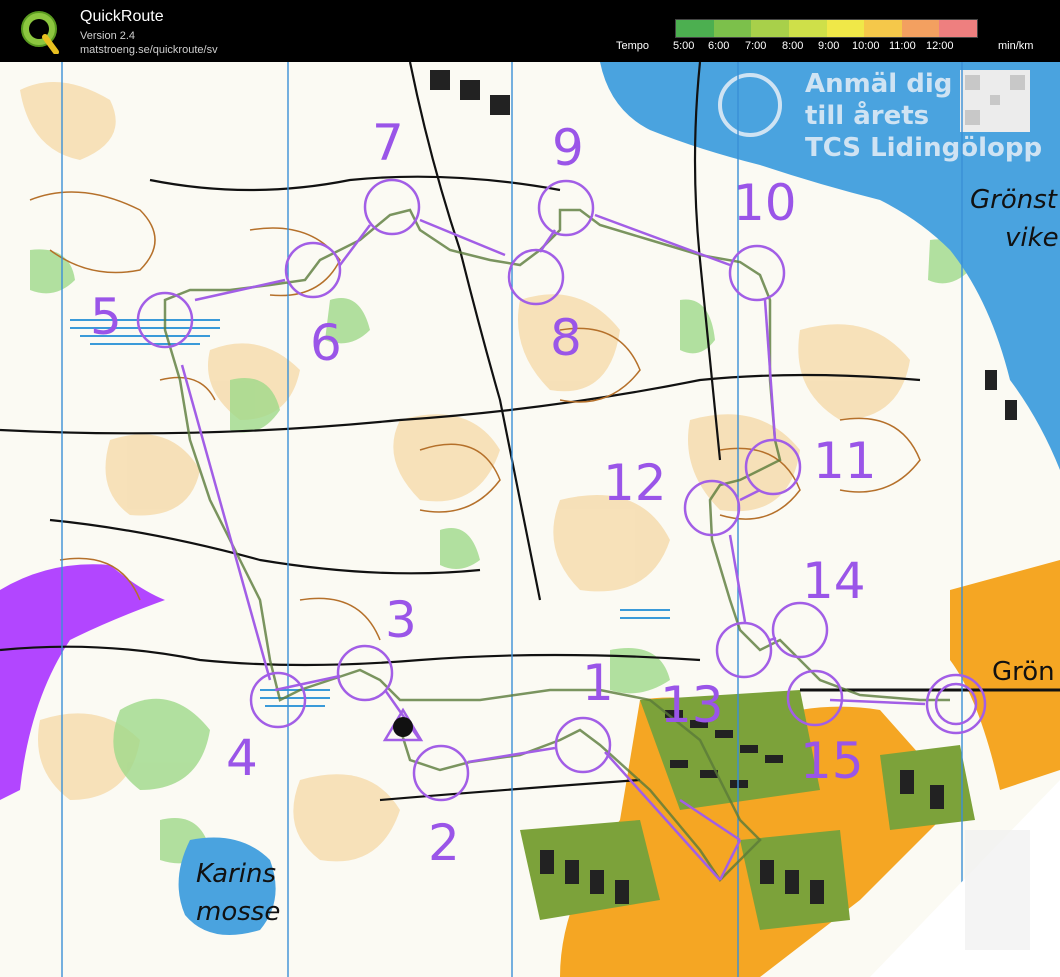 The height and width of the screenshot is (977, 1060). Describe the element at coordinates (832, 761) in the screenshot. I see `control-number: 15` at that location.